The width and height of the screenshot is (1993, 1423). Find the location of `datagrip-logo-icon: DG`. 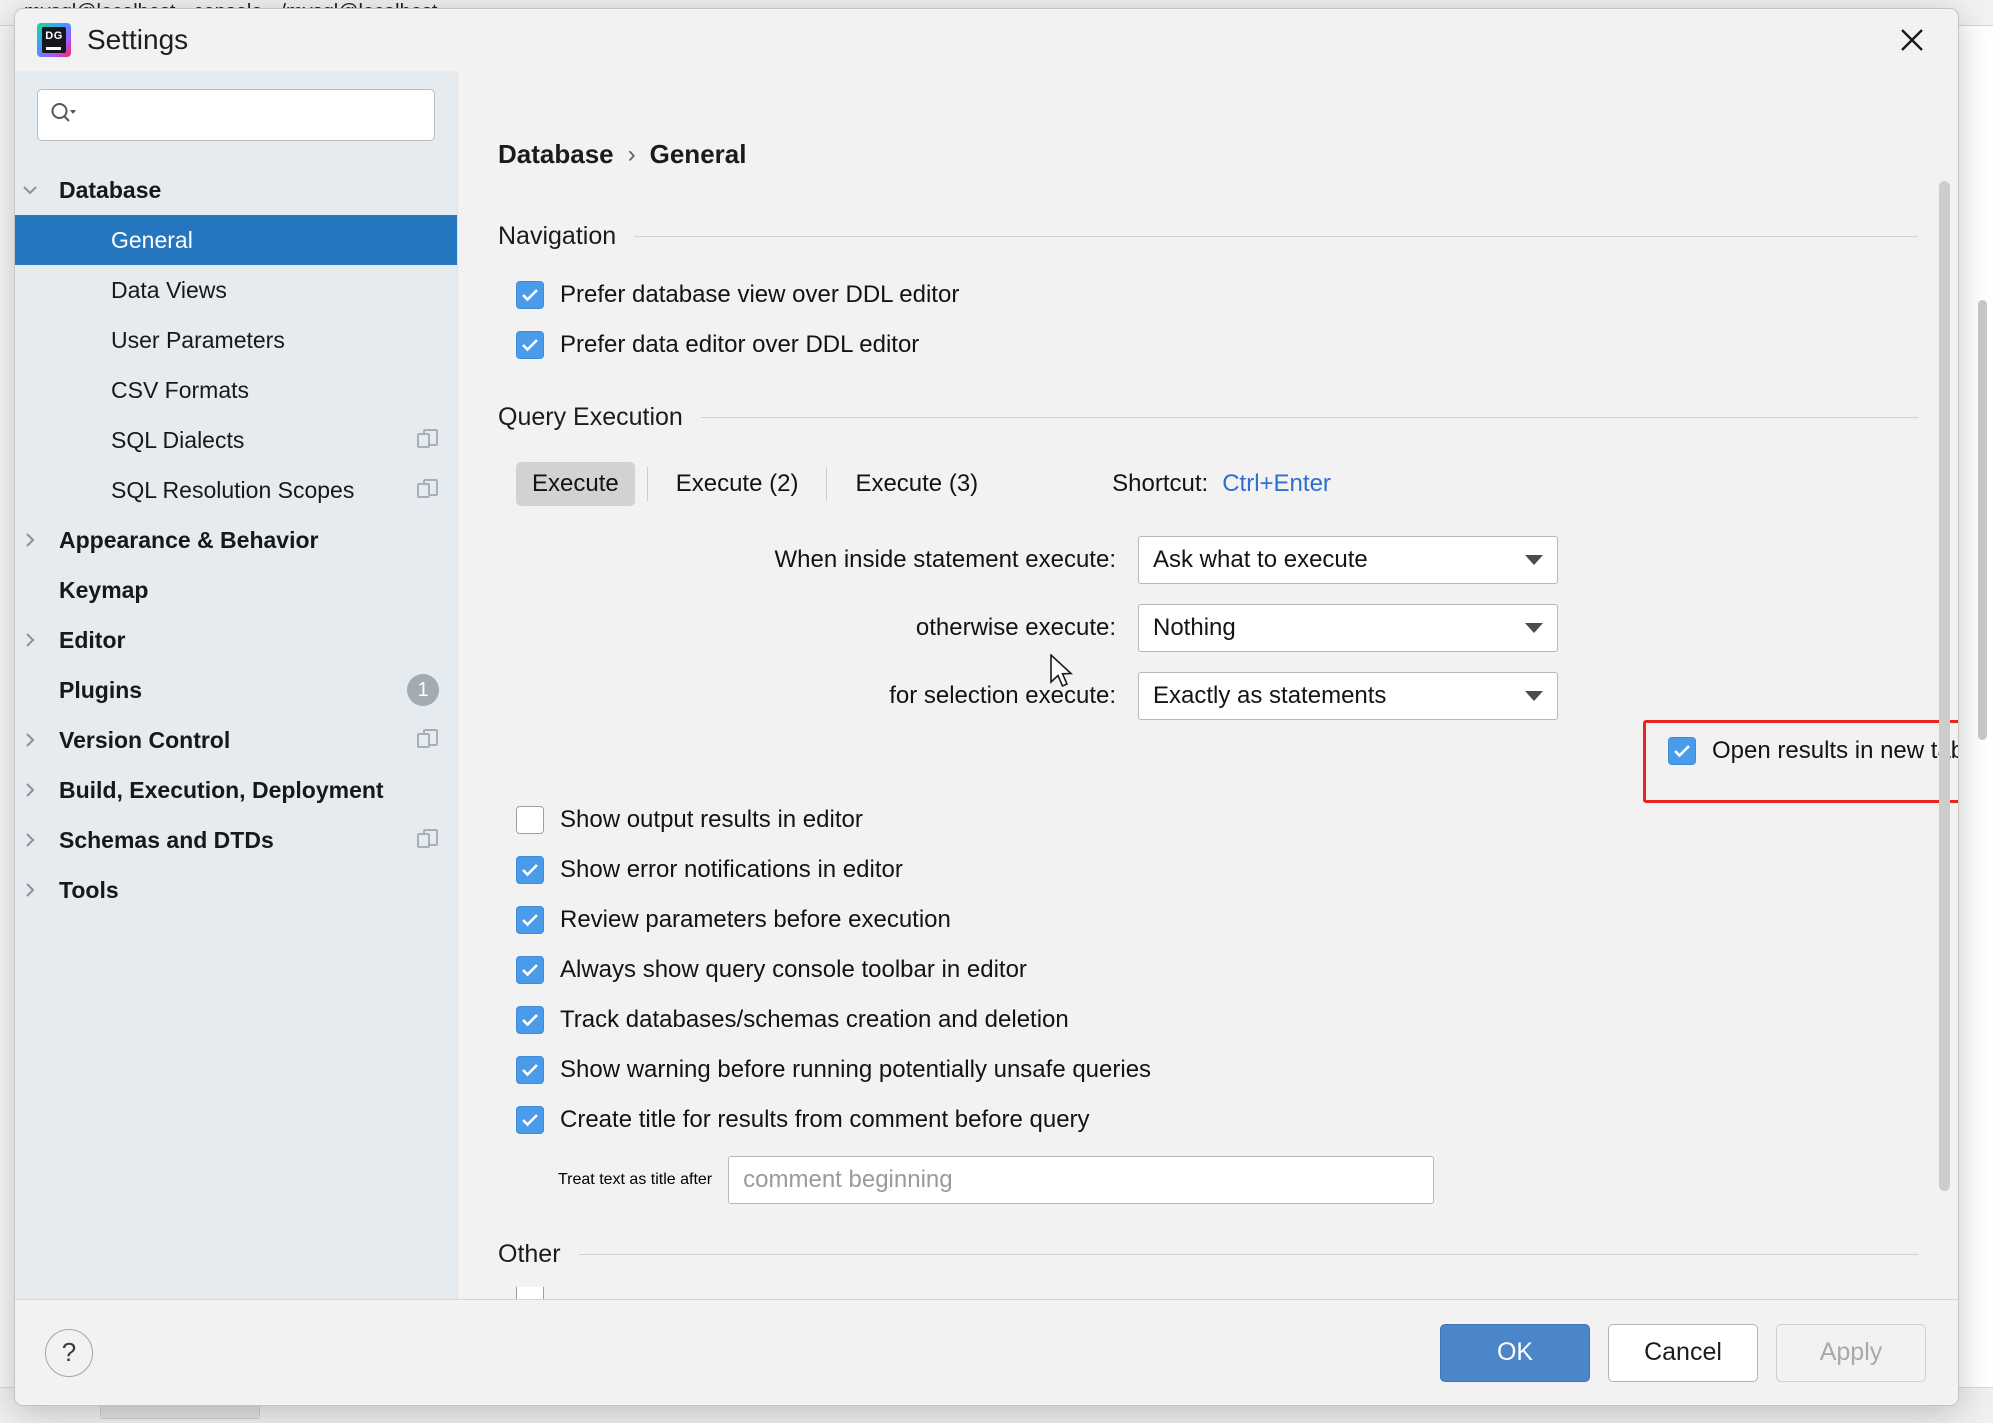

datagrip-logo-icon: DG is located at coordinates (54, 40).